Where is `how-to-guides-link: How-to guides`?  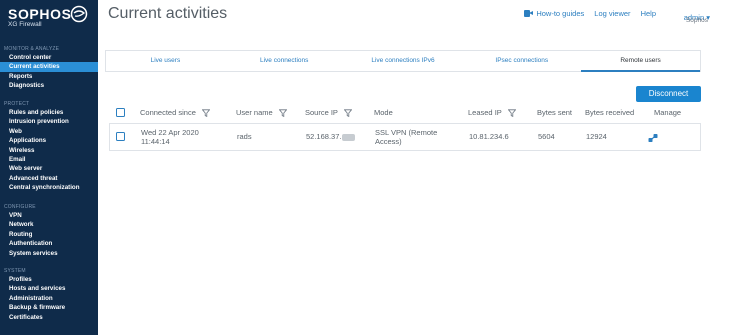 how-to-guides-link: How-to guides is located at coordinates (554, 13).